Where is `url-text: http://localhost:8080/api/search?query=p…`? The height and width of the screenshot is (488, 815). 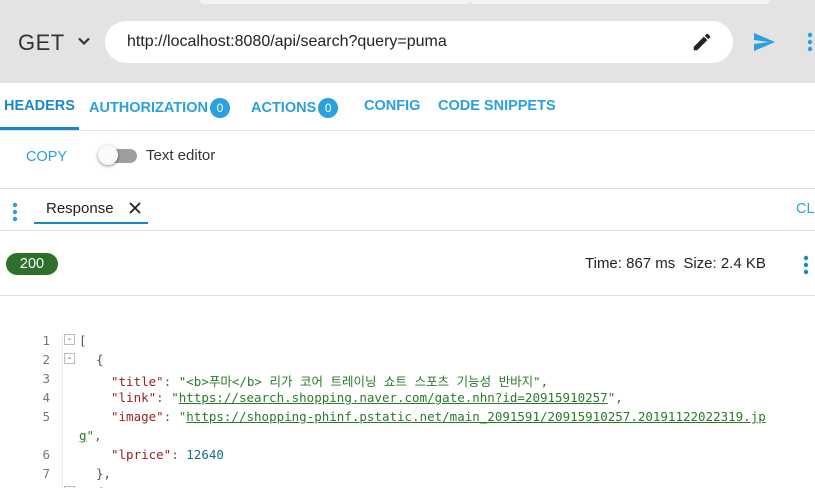 url-text: http://localhost:8080/api/search?query=p… is located at coordinates (287, 42).